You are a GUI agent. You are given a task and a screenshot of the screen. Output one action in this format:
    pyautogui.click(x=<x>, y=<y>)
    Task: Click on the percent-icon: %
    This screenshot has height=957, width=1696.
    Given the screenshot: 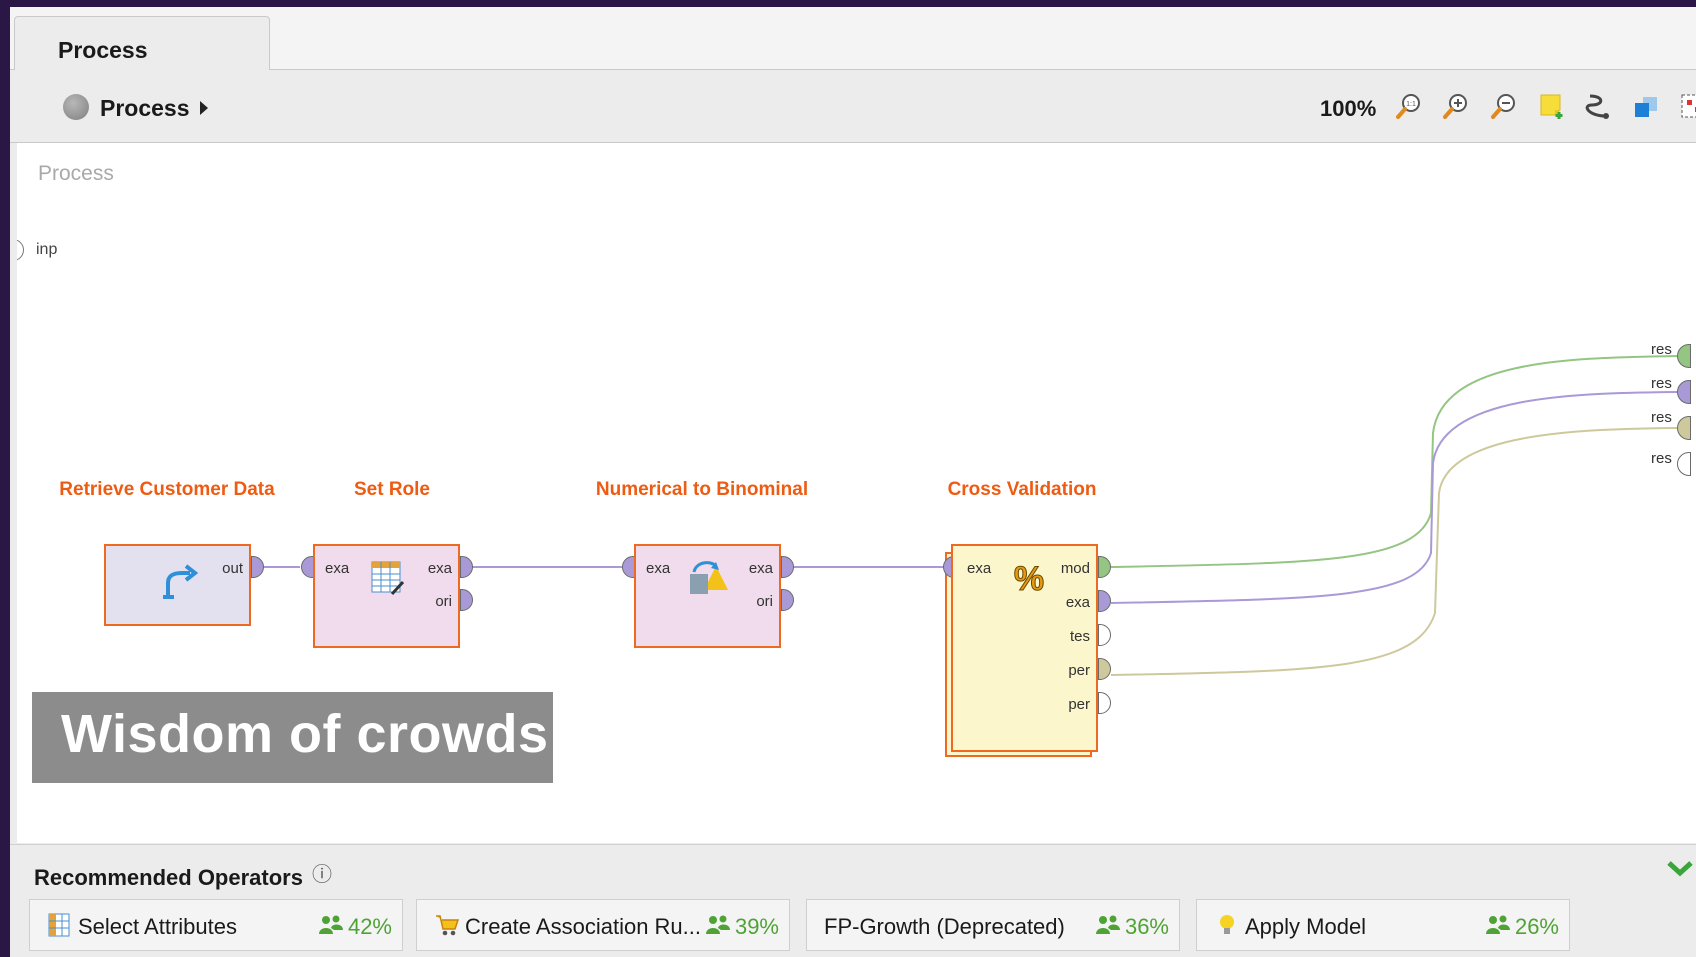 What is the action you would take?
    pyautogui.click(x=1028, y=578)
    